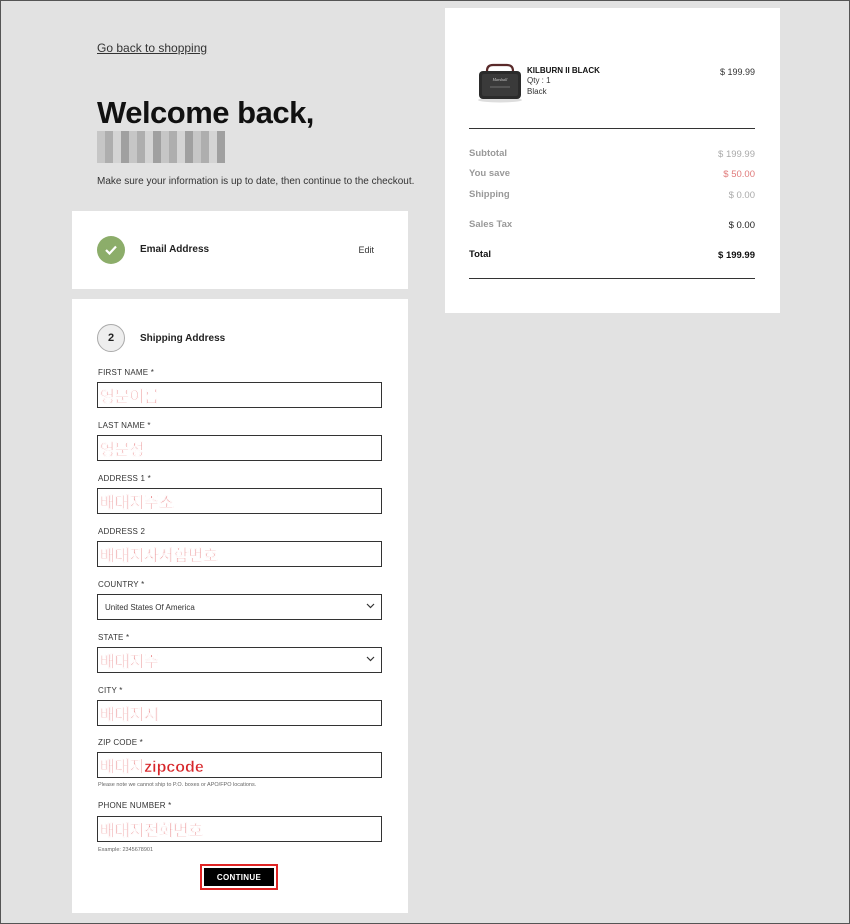 This screenshot has width=850, height=924. Describe the element at coordinates (122, 531) in the screenshot. I see `address2-label: ADDRESS 2` at that location.